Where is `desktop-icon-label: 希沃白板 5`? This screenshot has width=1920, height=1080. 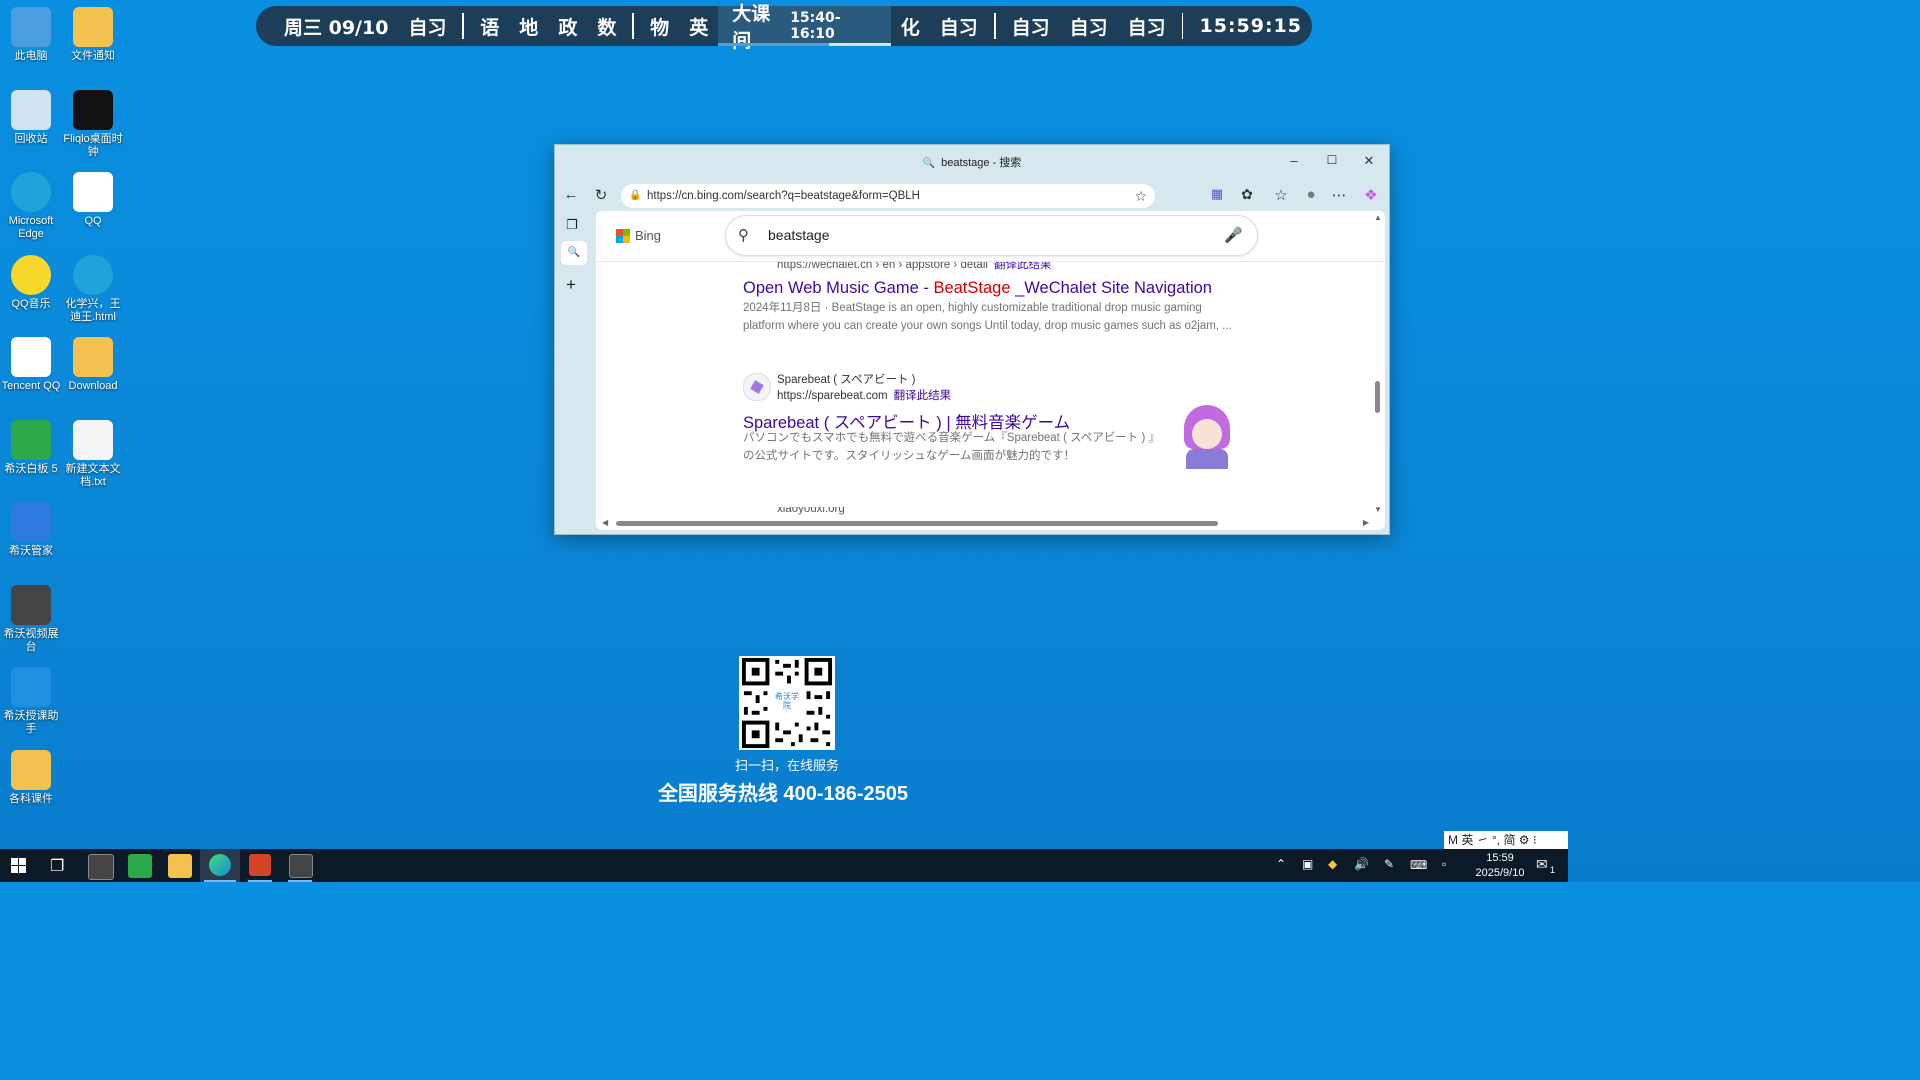
desktop-icon-label: 希沃白板 5 is located at coordinates (31, 468).